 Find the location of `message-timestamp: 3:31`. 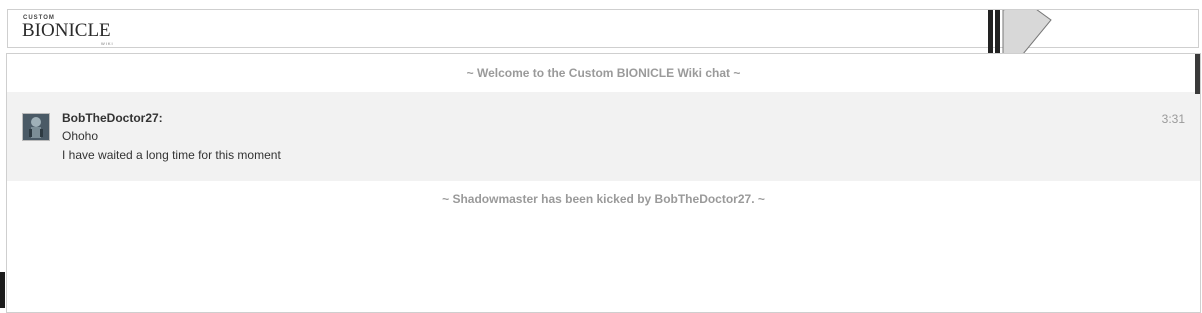

message-timestamp: 3:31 is located at coordinates (1173, 119).